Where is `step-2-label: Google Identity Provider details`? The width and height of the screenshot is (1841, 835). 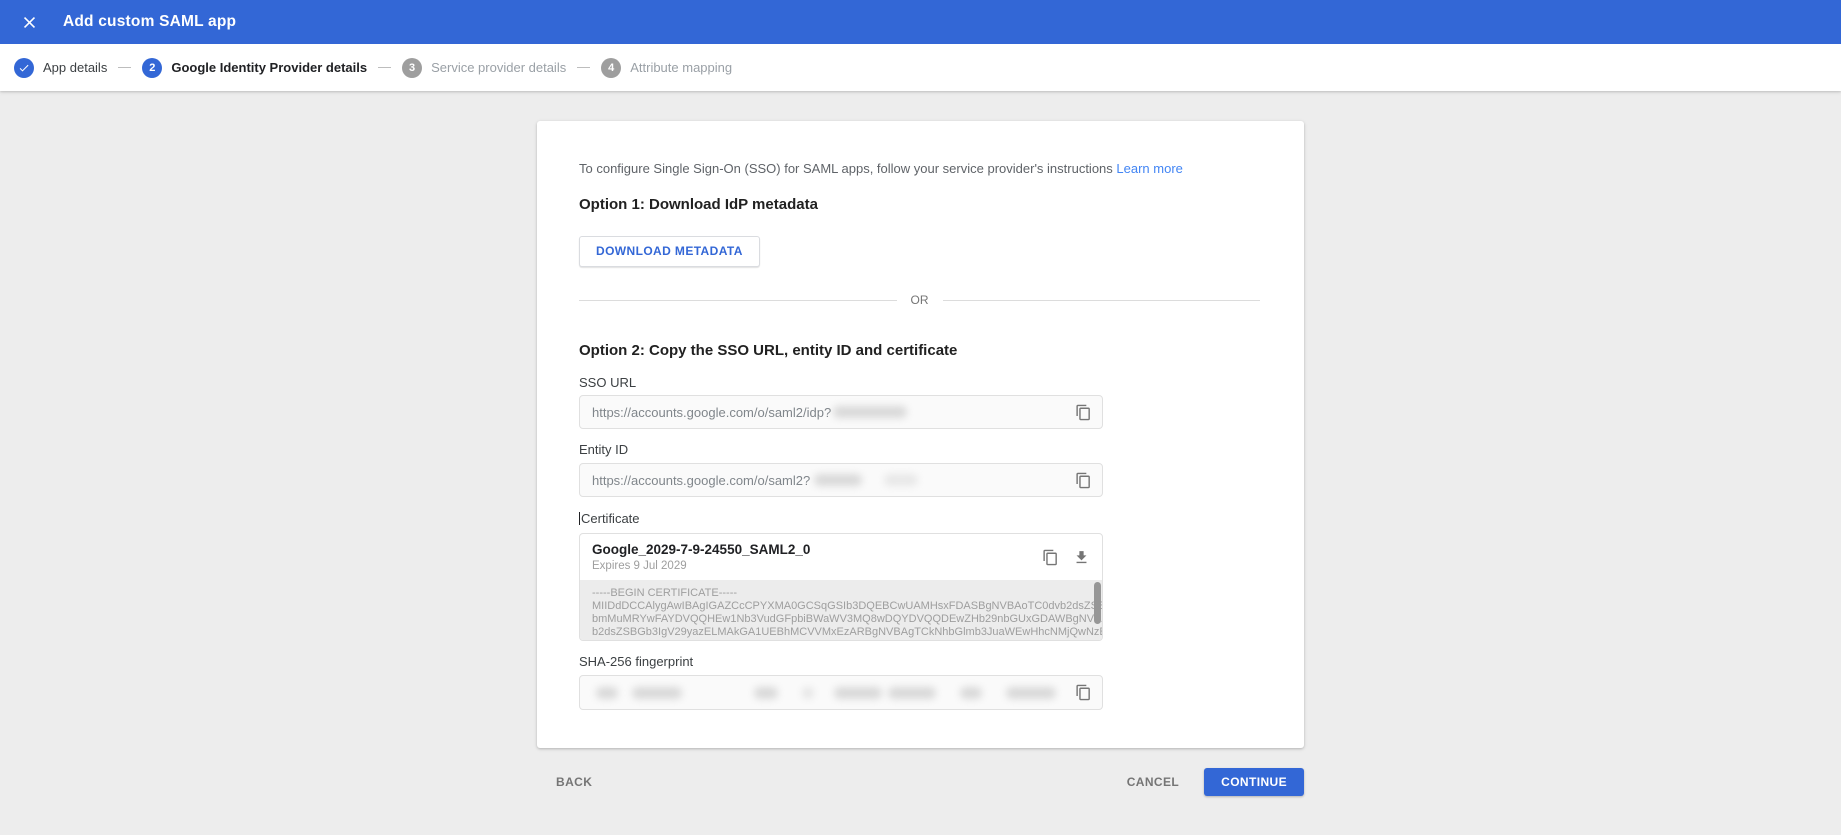
step-2-label: Google Identity Provider details is located at coordinates (269, 67).